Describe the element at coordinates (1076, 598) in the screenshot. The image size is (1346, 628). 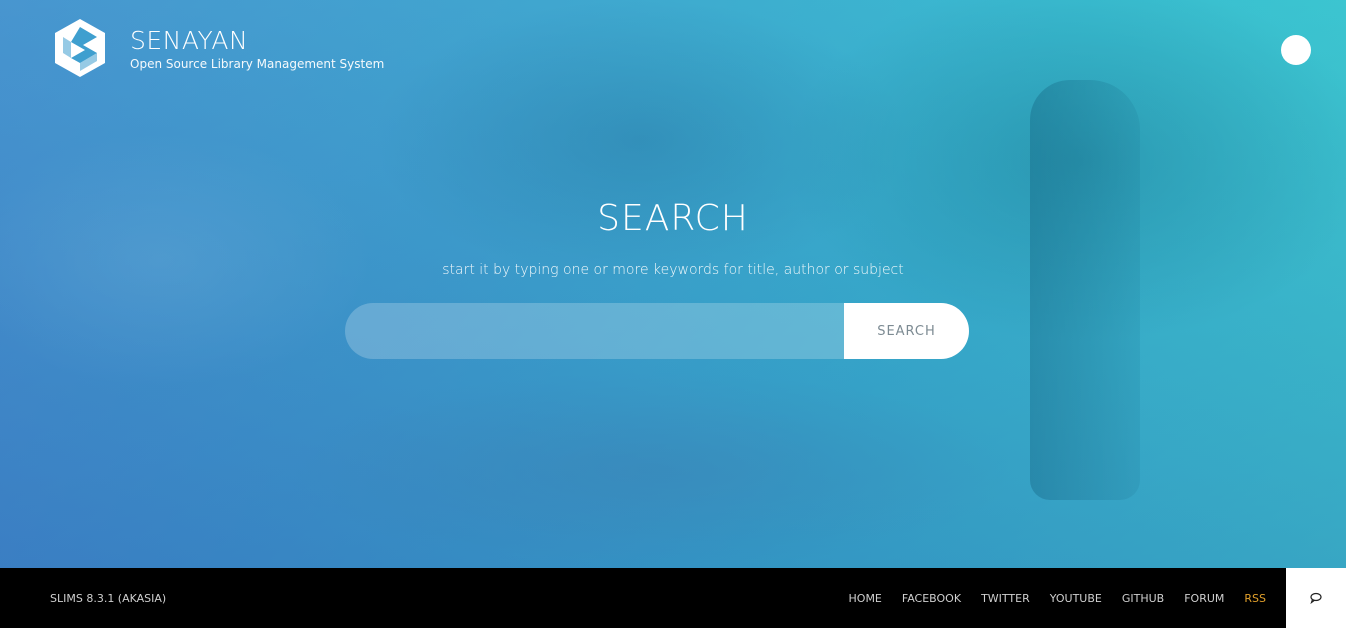
I see `footer-link-youtube: YOUTUBE` at that location.